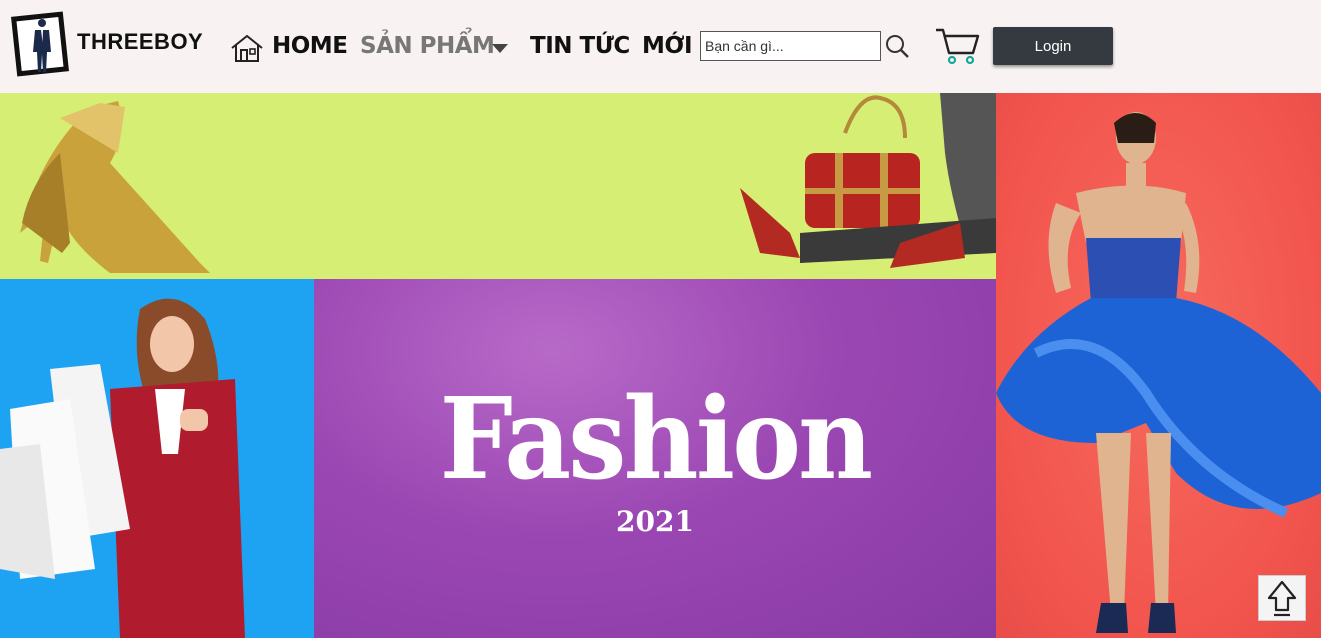 The width and height of the screenshot is (1321, 638). I want to click on arrow-up-icon, so click(1282, 598).